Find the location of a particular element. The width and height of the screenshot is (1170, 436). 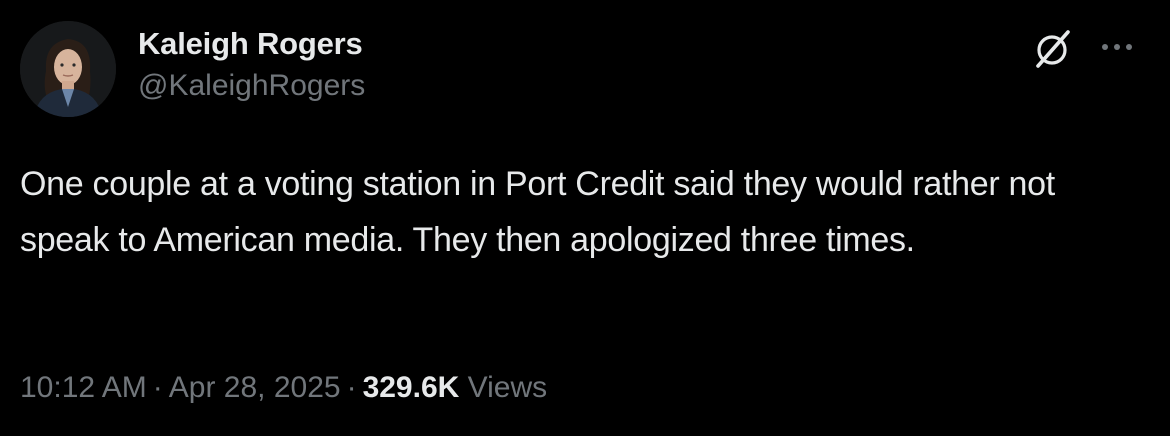

grok-icon is located at coordinates (1052, 49).